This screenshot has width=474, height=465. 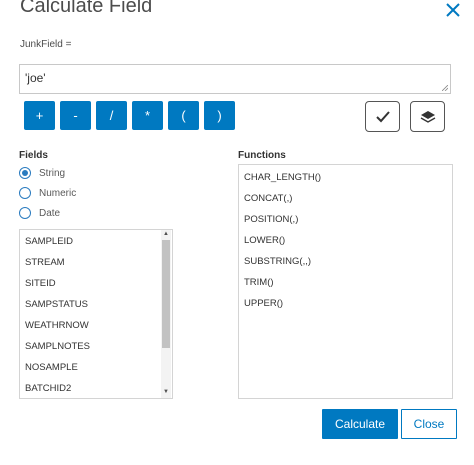 What do you see at coordinates (271, 219) in the screenshot?
I see `list-item: POSITION(,)` at bounding box center [271, 219].